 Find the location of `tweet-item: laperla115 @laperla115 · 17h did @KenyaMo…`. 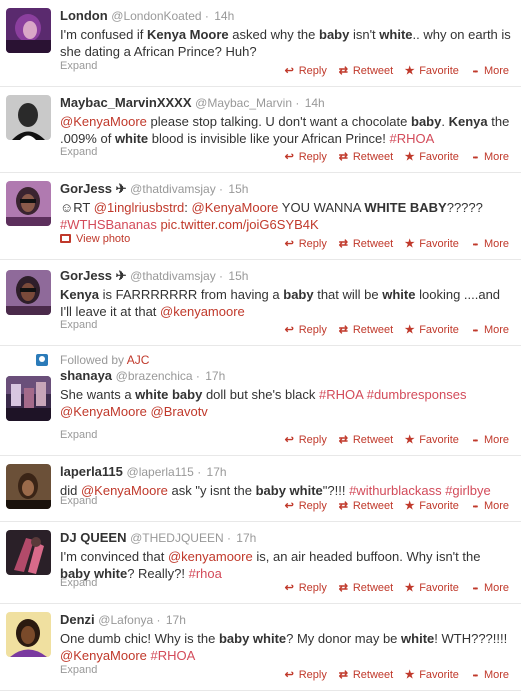

tweet-item: laperla115 @laperla115 · 17h did @KenyaMo… is located at coordinates (260, 489).